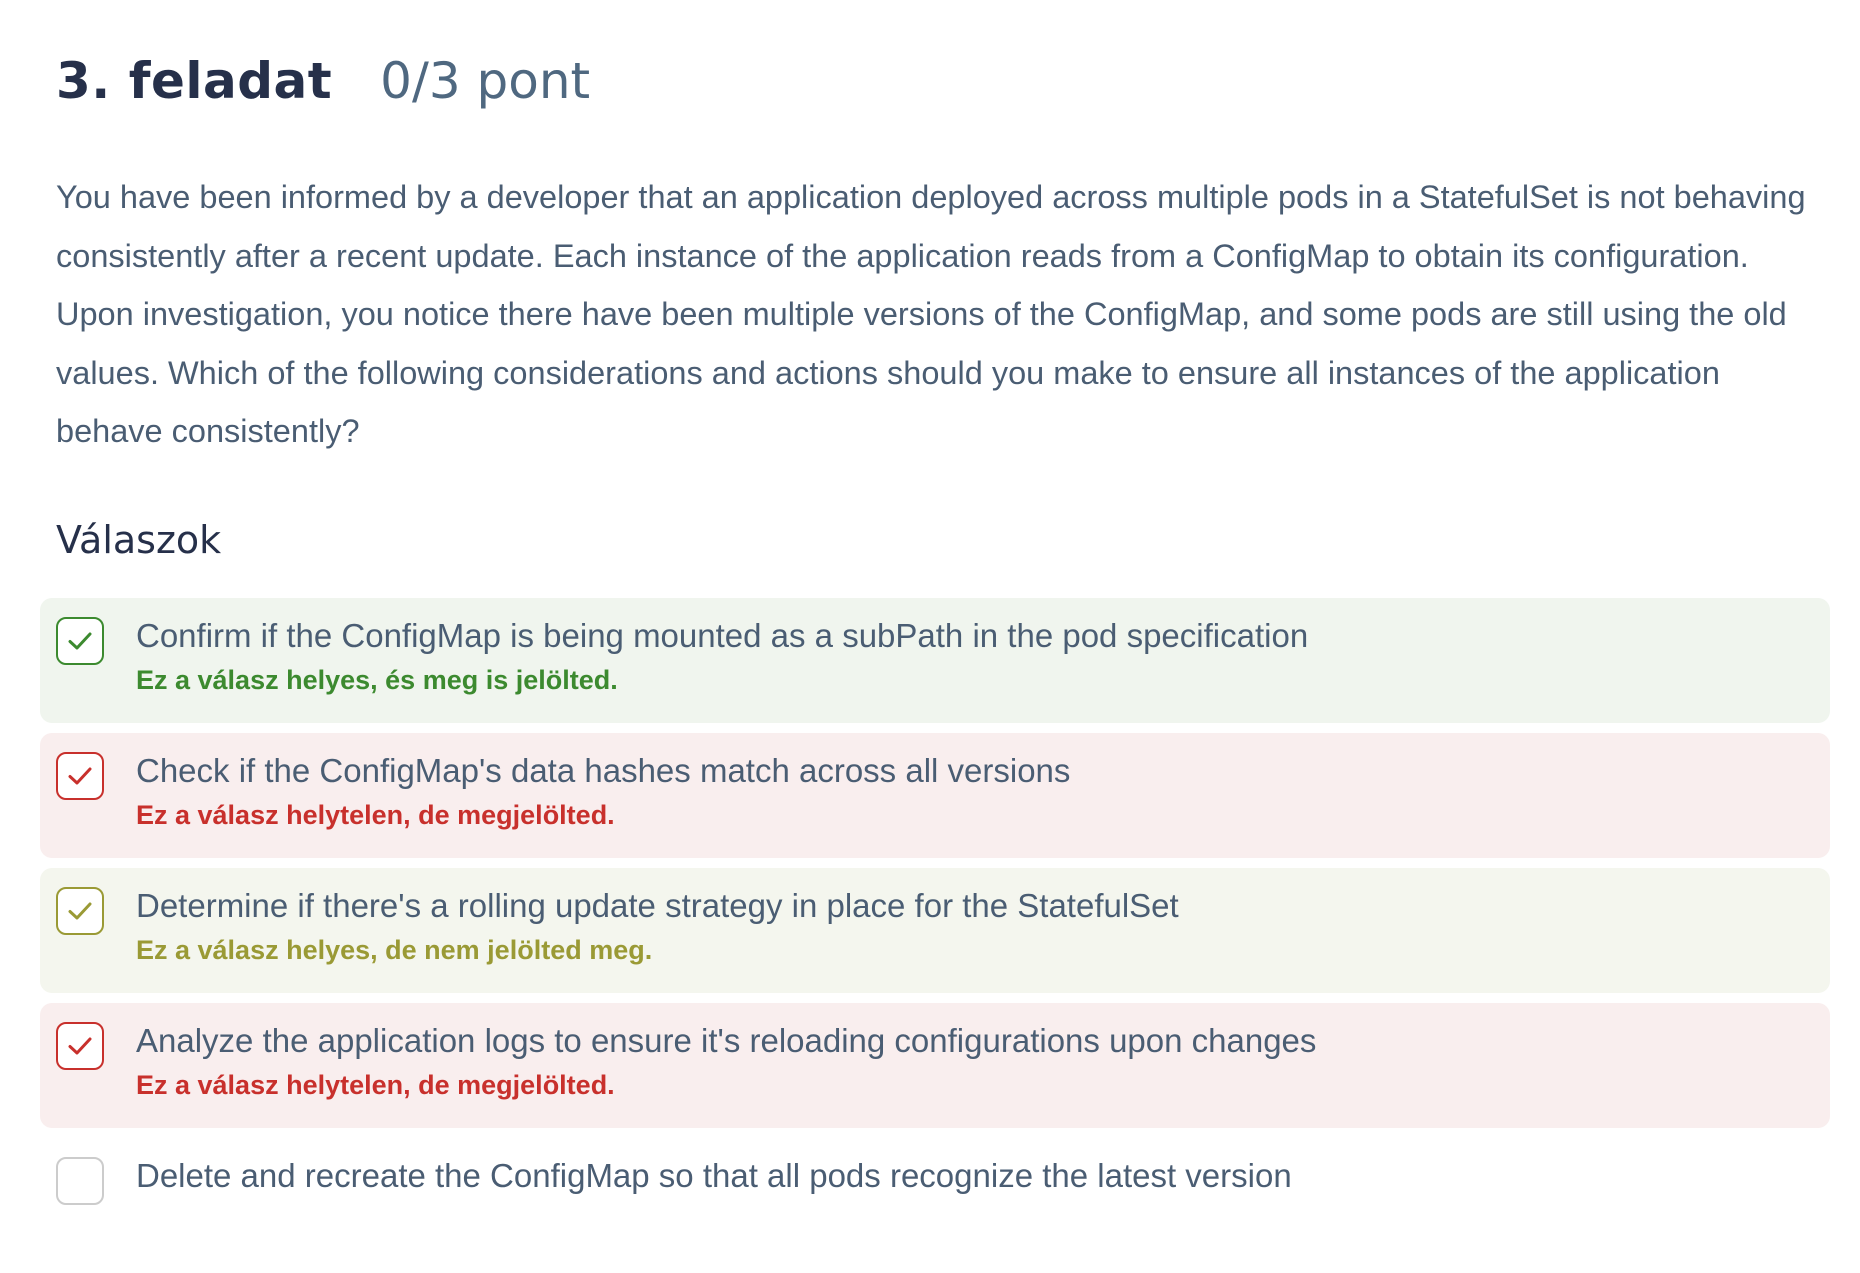 This screenshot has height=1273, width=1860. What do you see at coordinates (377, 680) in the screenshot?
I see `answer-feedback: Ez a válasz helyes, és meg is jelölted.` at bounding box center [377, 680].